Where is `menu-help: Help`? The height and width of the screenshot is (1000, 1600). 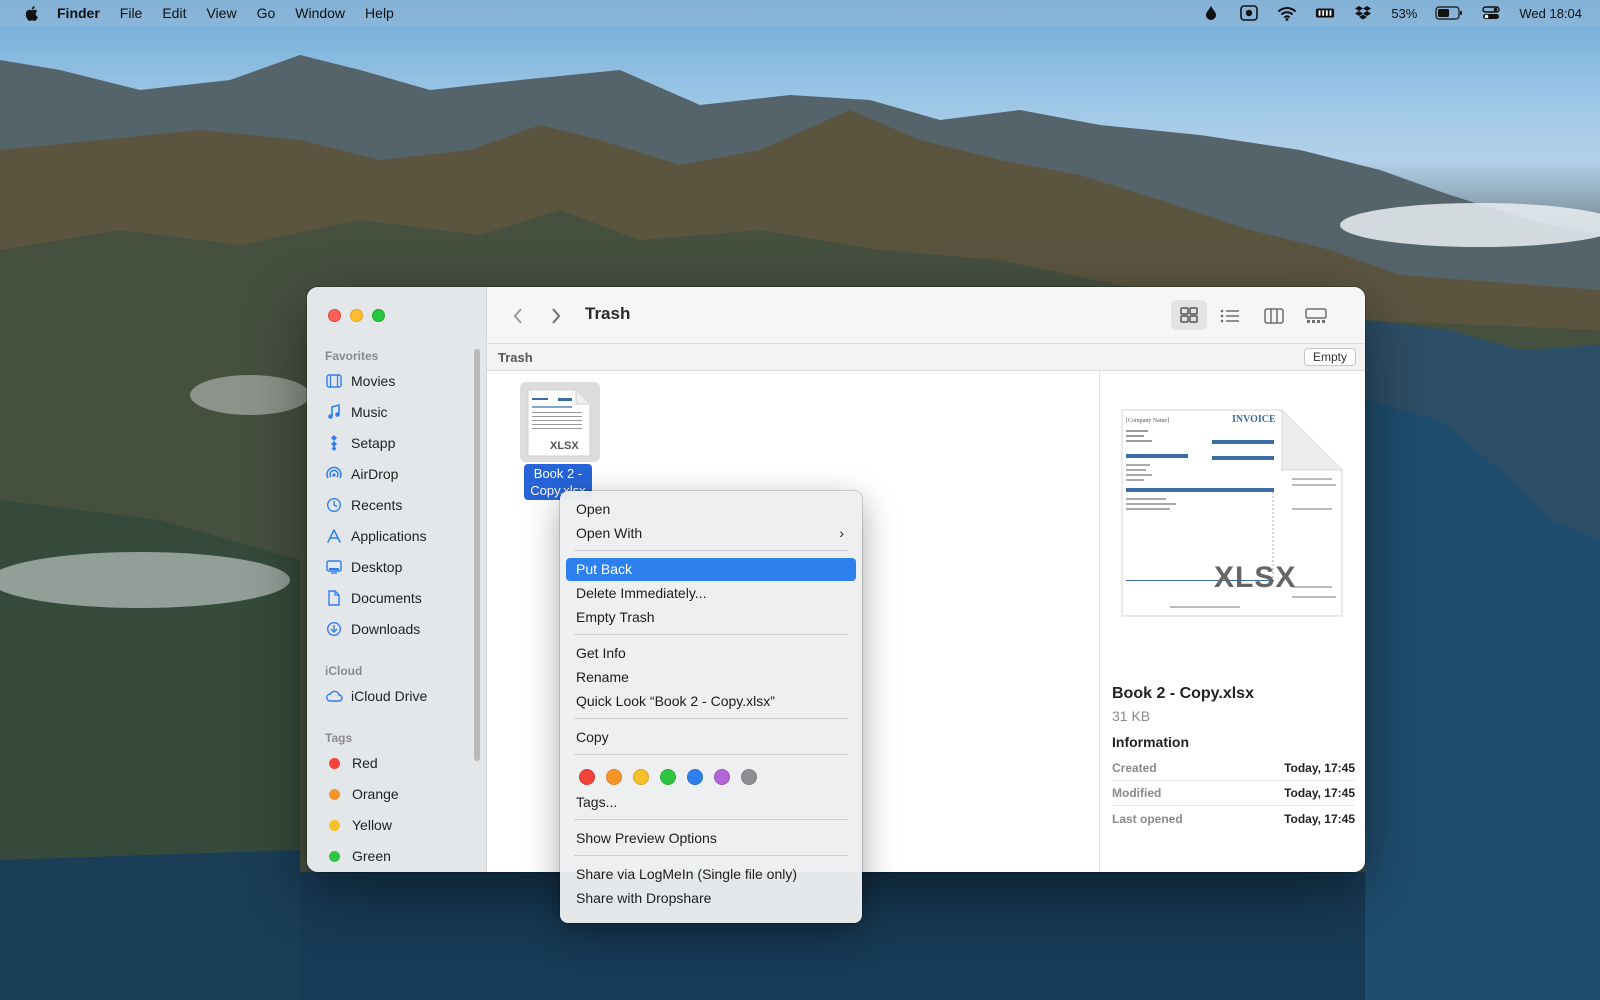
menu-help: Help is located at coordinates (379, 13).